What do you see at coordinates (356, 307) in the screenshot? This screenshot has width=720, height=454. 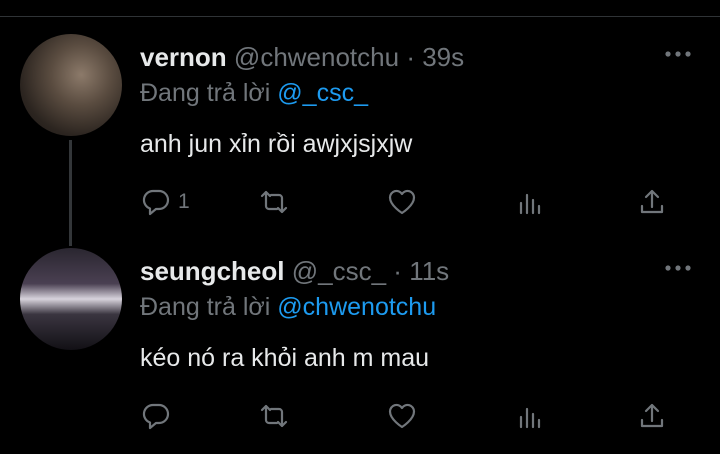 I see `mention-link: @chwenotchu` at bounding box center [356, 307].